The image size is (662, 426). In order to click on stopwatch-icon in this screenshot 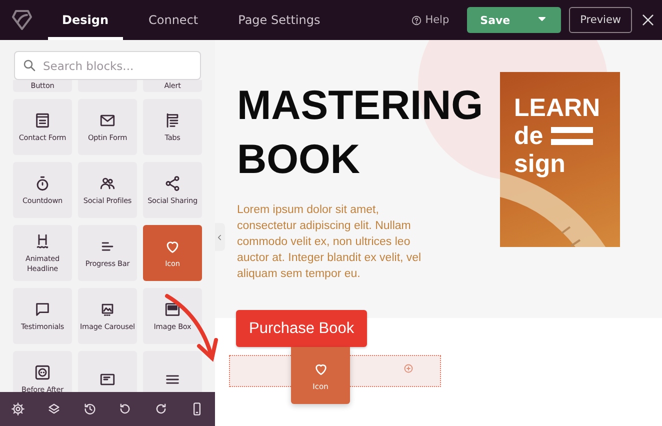, I will do `click(42, 183)`.